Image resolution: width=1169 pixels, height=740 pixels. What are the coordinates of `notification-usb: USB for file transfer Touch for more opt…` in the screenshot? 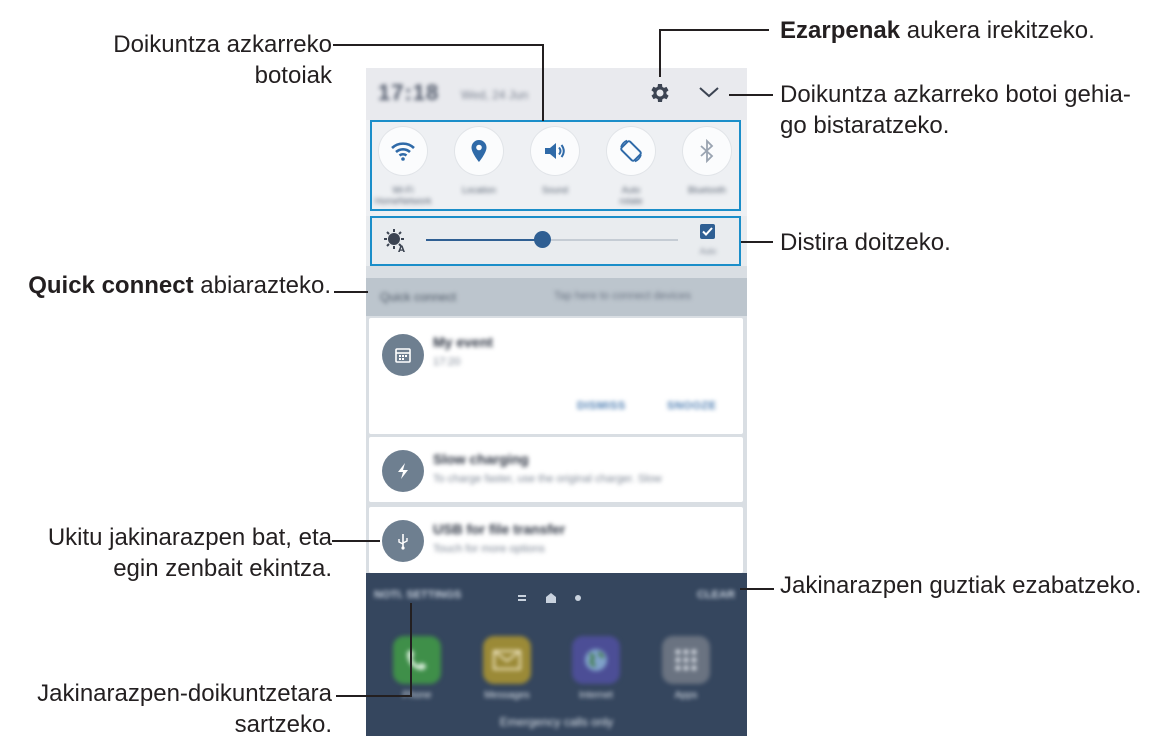 It's located at (556, 540).